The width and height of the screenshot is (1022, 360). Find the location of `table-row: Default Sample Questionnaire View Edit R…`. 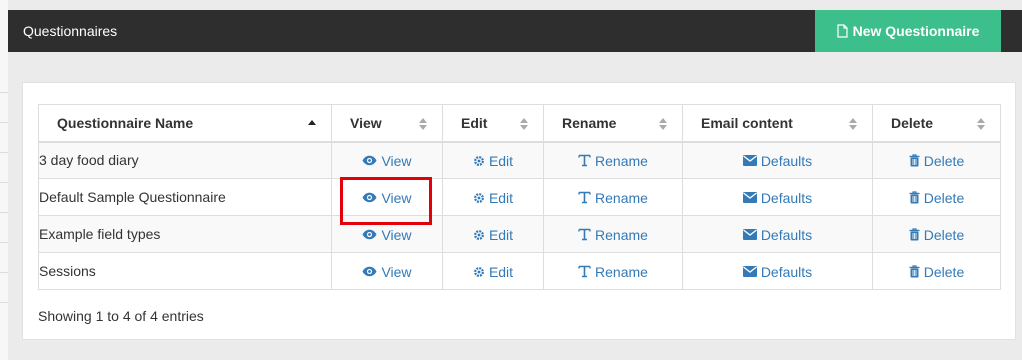

table-row: Default Sample Questionnaire View Edit R… is located at coordinates (519, 197).